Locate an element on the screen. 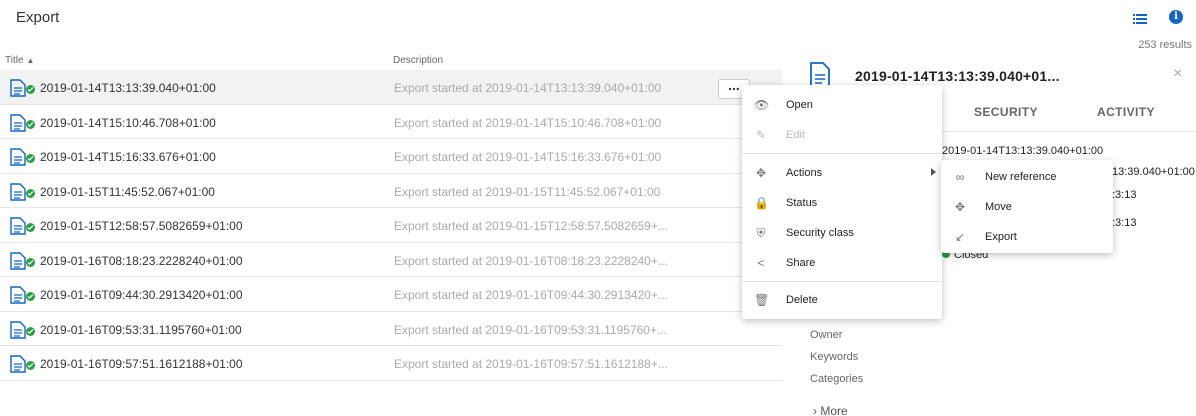  pencil-icon: ✎ is located at coordinates (761, 135).